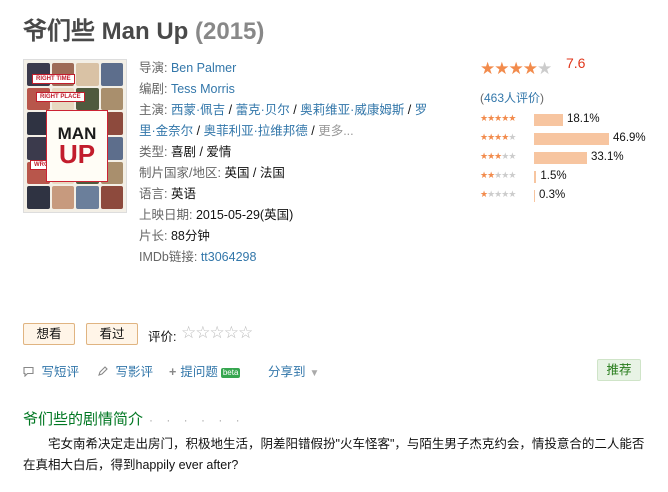 This screenshot has height=492, width=668. Describe the element at coordinates (263, 110) in the screenshot. I see `cast-link: 蕾克·贝尔` at that location.